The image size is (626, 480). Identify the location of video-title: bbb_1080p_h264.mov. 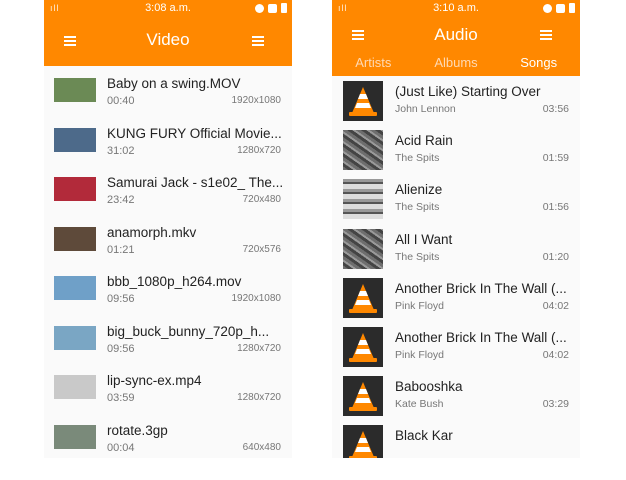
(174, 281).